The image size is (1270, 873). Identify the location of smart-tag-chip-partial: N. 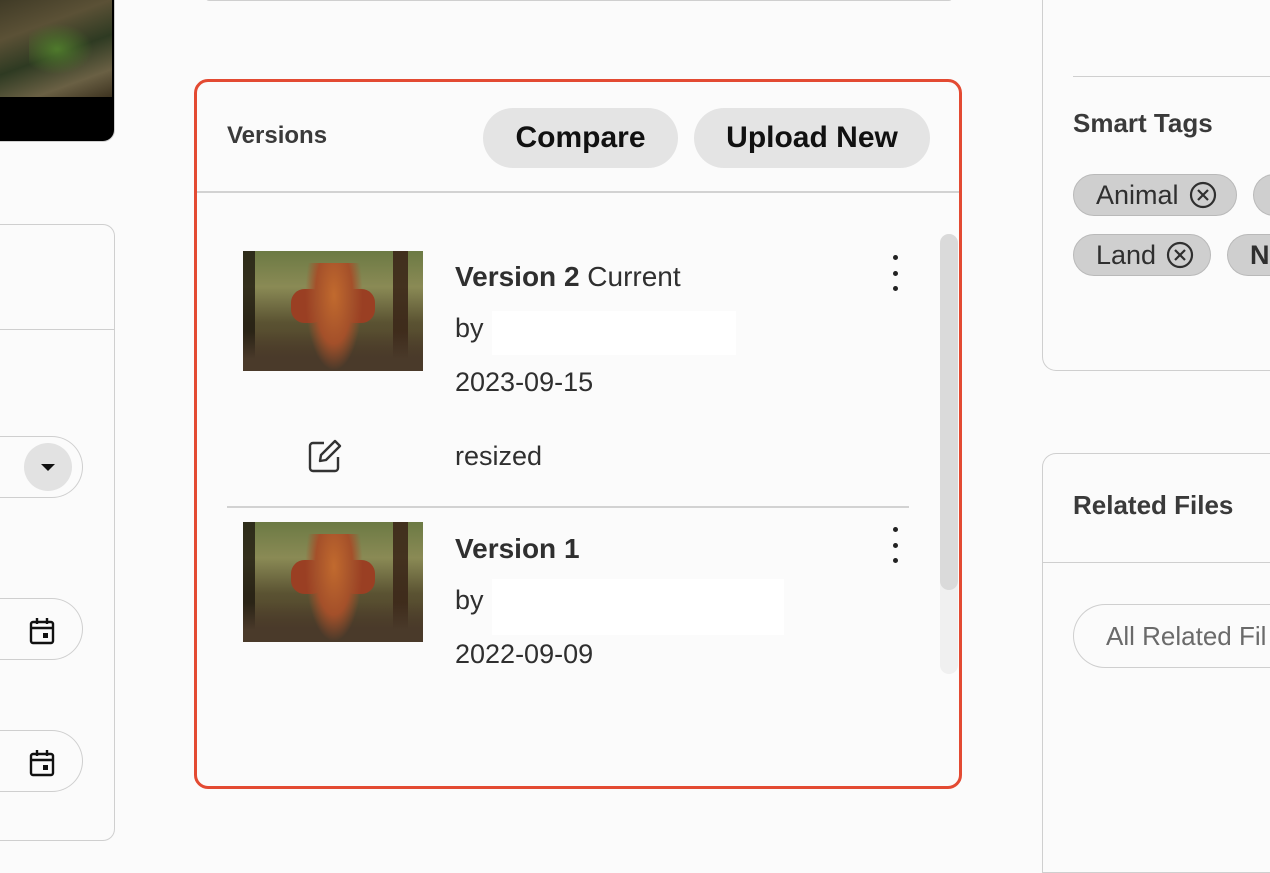
(1248, 255).